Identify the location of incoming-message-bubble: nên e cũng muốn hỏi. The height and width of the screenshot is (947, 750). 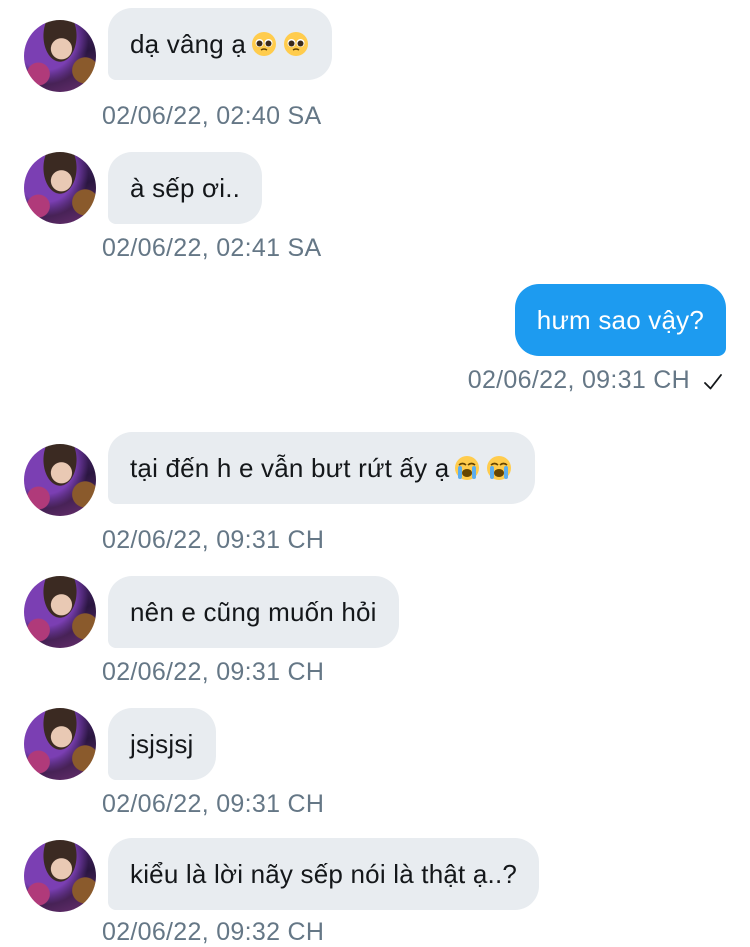
(253, 612).